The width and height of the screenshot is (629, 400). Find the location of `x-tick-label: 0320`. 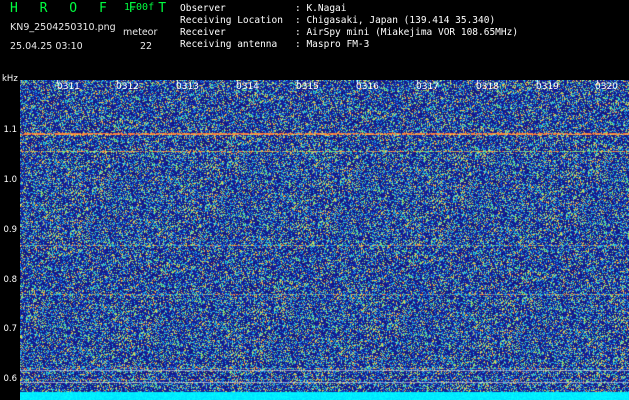

x-tick-label: 0320 is located at coordinates (606, 87).